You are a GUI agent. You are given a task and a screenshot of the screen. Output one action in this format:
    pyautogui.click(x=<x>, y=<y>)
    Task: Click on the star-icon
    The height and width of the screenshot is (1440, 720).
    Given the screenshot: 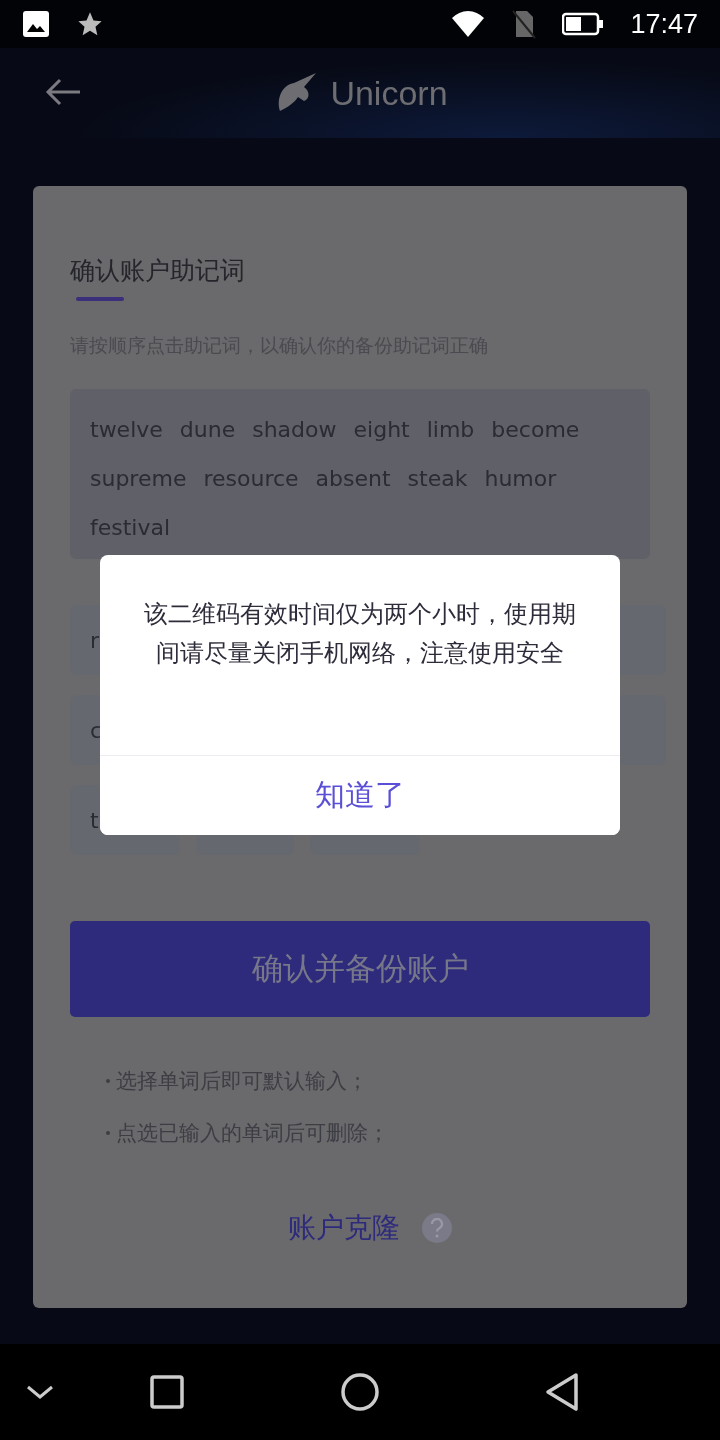 What is the action you would take?
    pyautogui.click(x=90, y=24)
    